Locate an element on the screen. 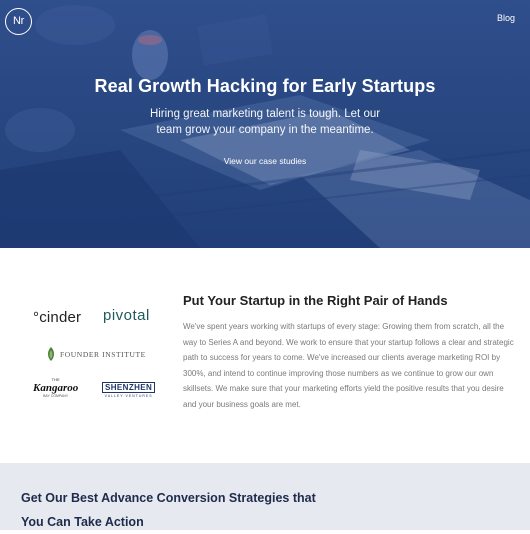  kangaroo-logo-name: Kangaroo is located at coordinates (56, 388).